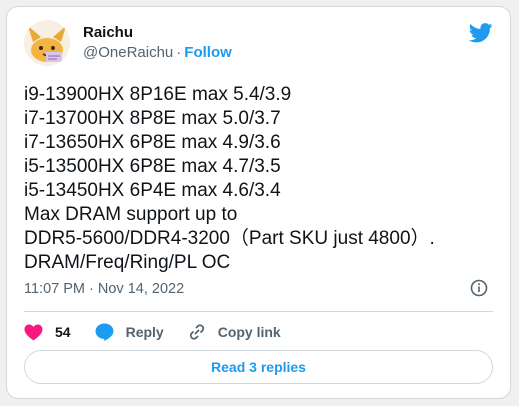 Image resolution: width=519 pixels, height=406 pixels. Describe the element at coordinates (480, 33) in the screenshot. I see `twitter-bird-icon` at that location.